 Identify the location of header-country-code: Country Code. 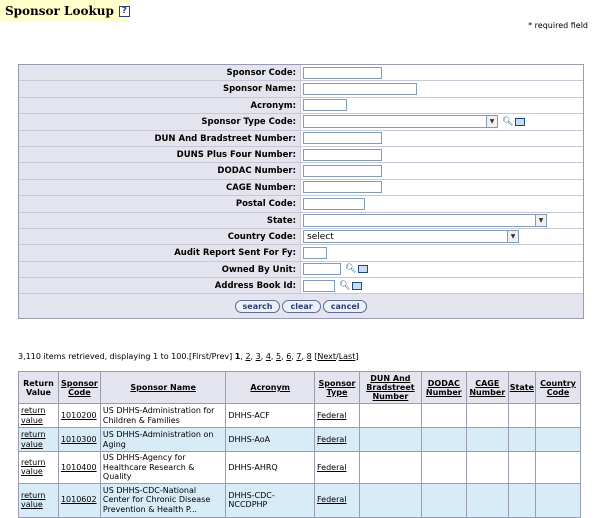
(558, 387).